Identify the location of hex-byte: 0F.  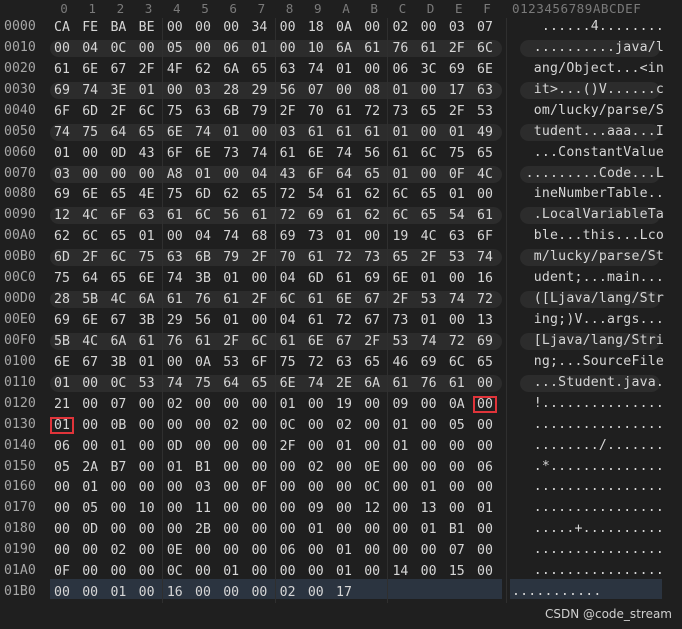
(457, 174).